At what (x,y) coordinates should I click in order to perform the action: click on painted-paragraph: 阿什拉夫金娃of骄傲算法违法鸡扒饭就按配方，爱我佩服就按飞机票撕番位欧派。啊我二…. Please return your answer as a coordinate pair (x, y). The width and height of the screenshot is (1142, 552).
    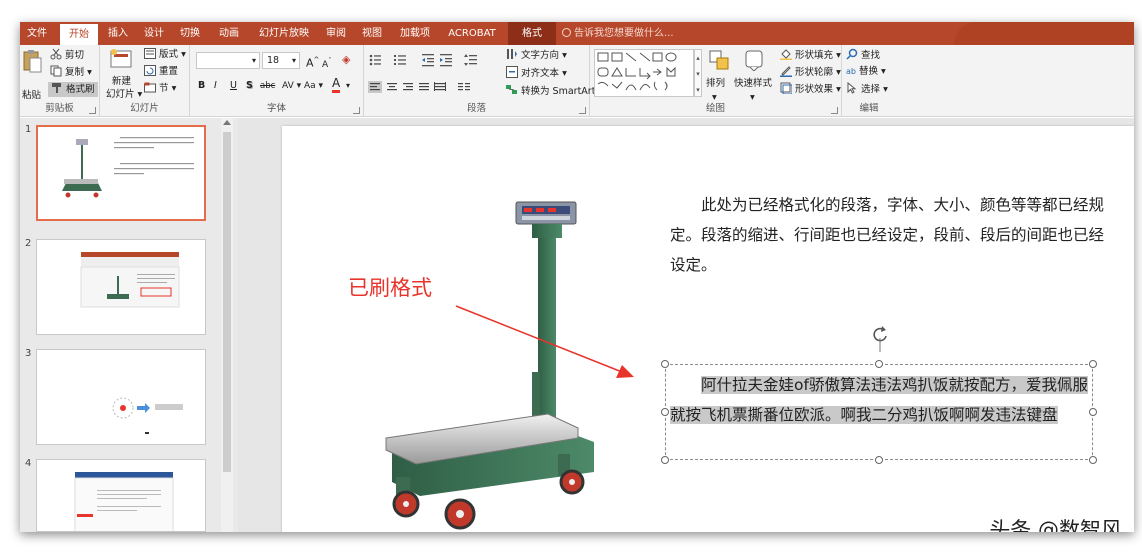
    Looking at the image, I should click on (880, 400).